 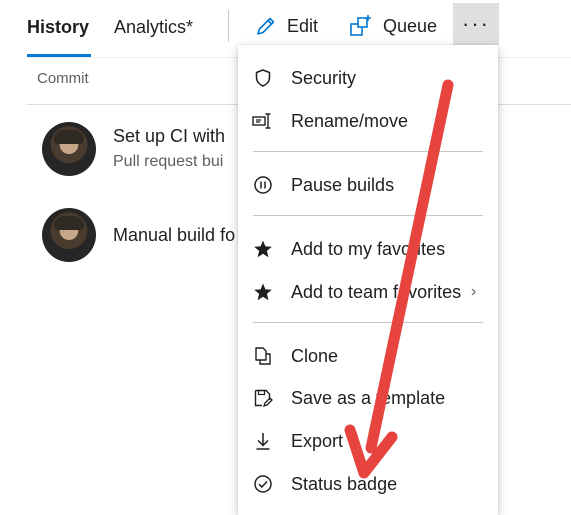 I want to click on menu-item-save-as-template: Save as a template, so click(x=368, y=398).